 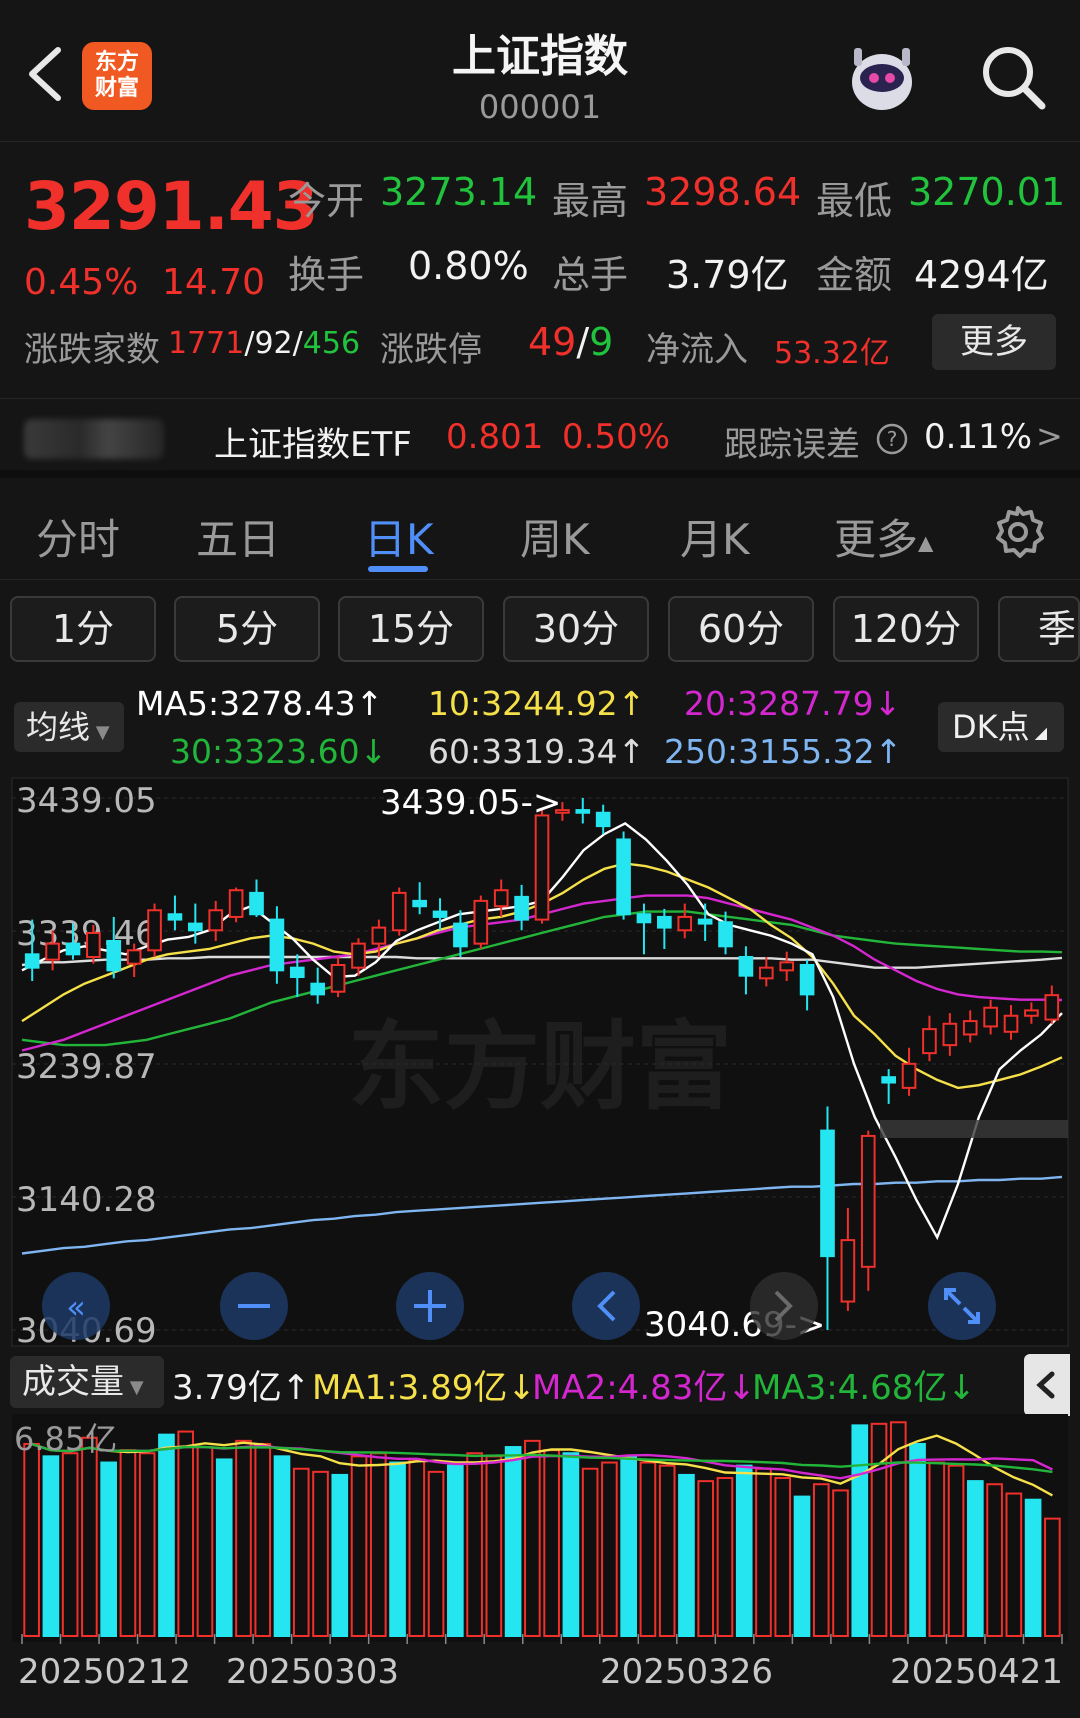 I want to click on zoom-in-button, so click(x=430, y=1306).